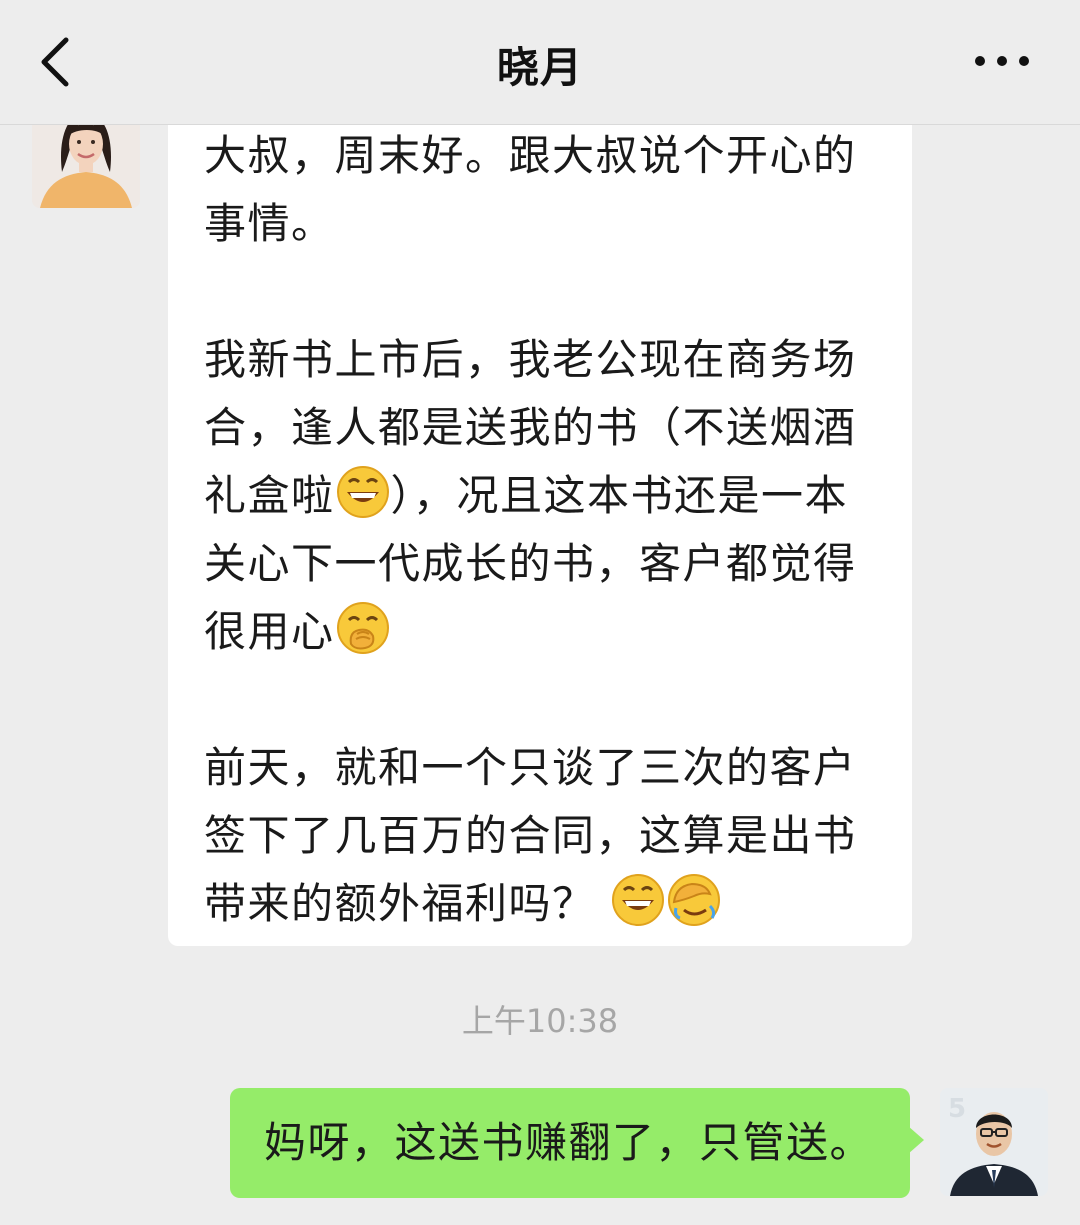 Image resolution: width=1080 pixels, height=1225 pixels. I want to click on avatar-badge: 5, so click(957, 1109).